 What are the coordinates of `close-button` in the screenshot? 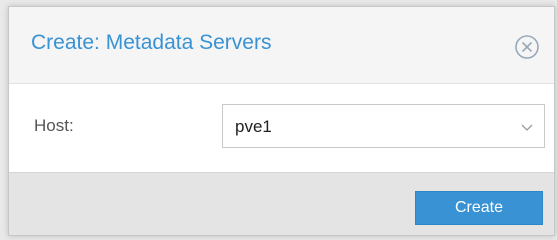 It's located at (527, 47).